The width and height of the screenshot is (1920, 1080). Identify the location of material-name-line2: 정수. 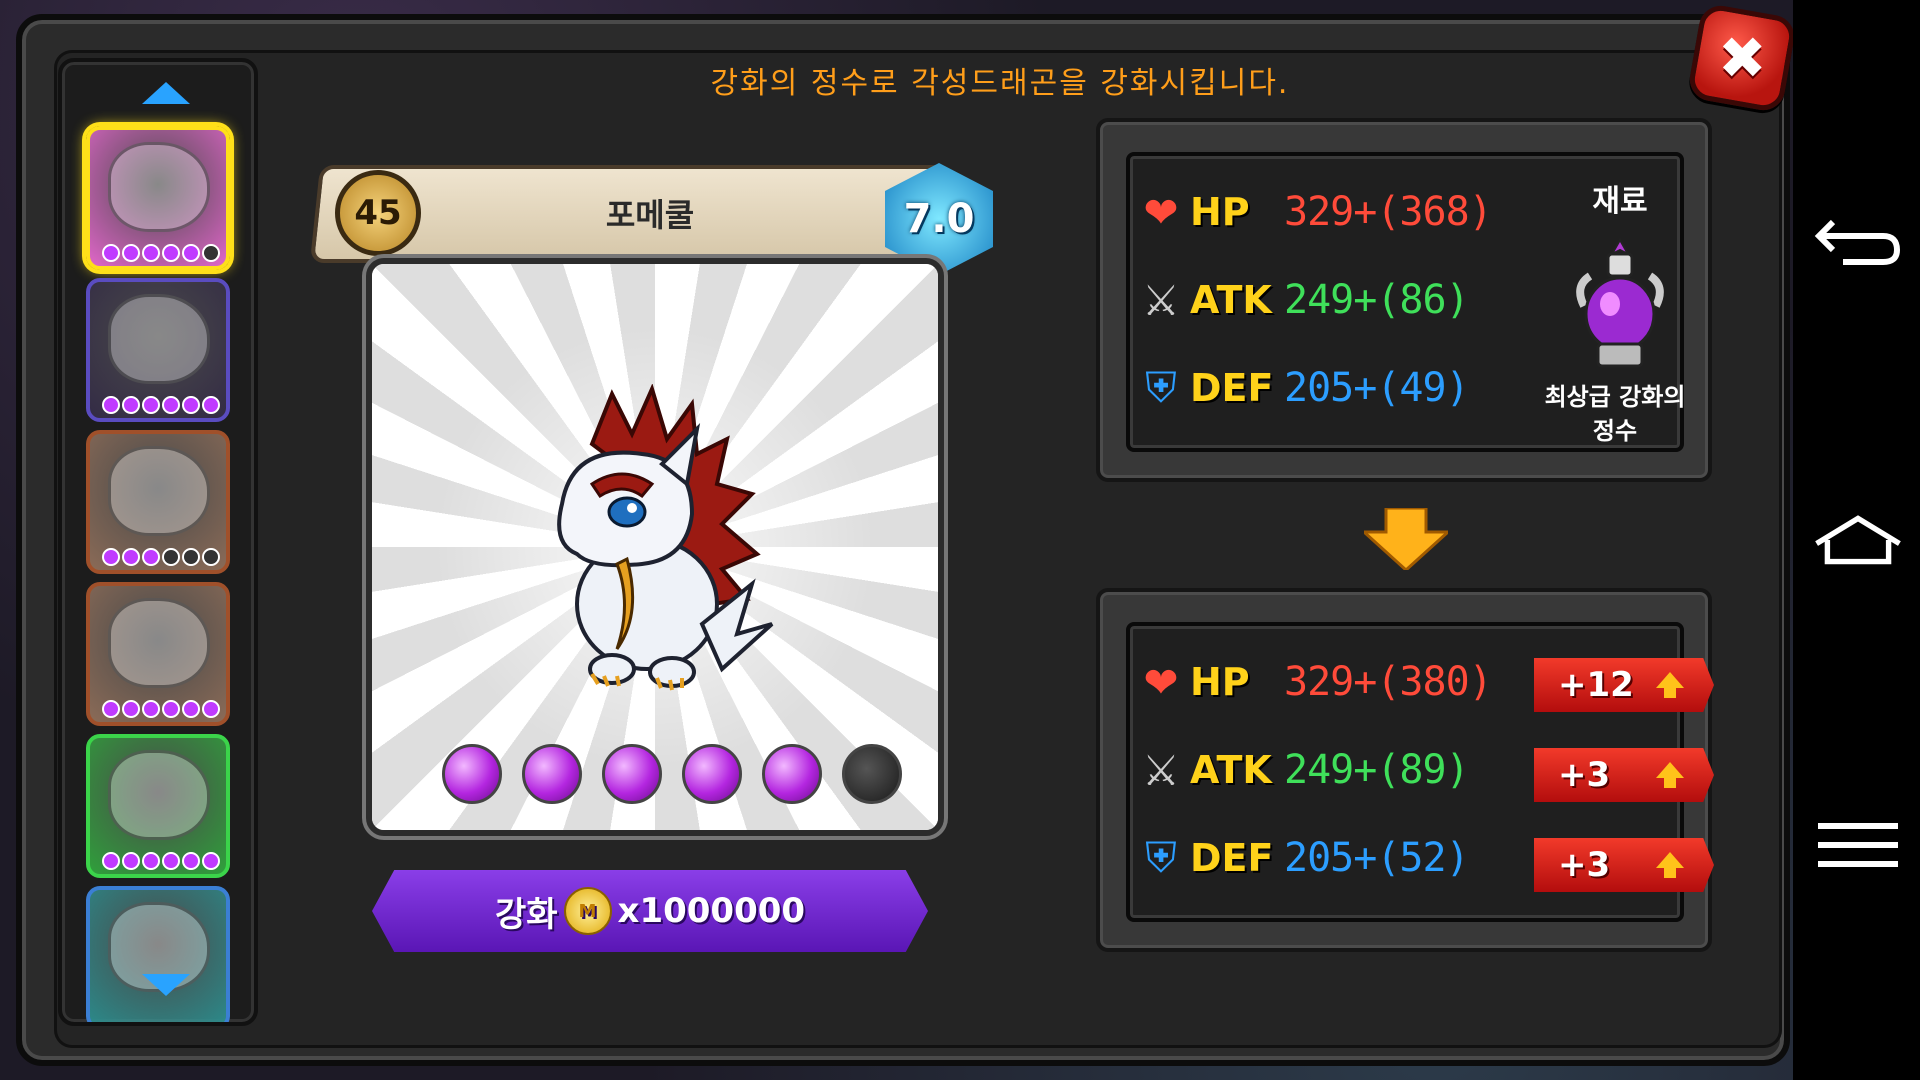
(1615, 431).